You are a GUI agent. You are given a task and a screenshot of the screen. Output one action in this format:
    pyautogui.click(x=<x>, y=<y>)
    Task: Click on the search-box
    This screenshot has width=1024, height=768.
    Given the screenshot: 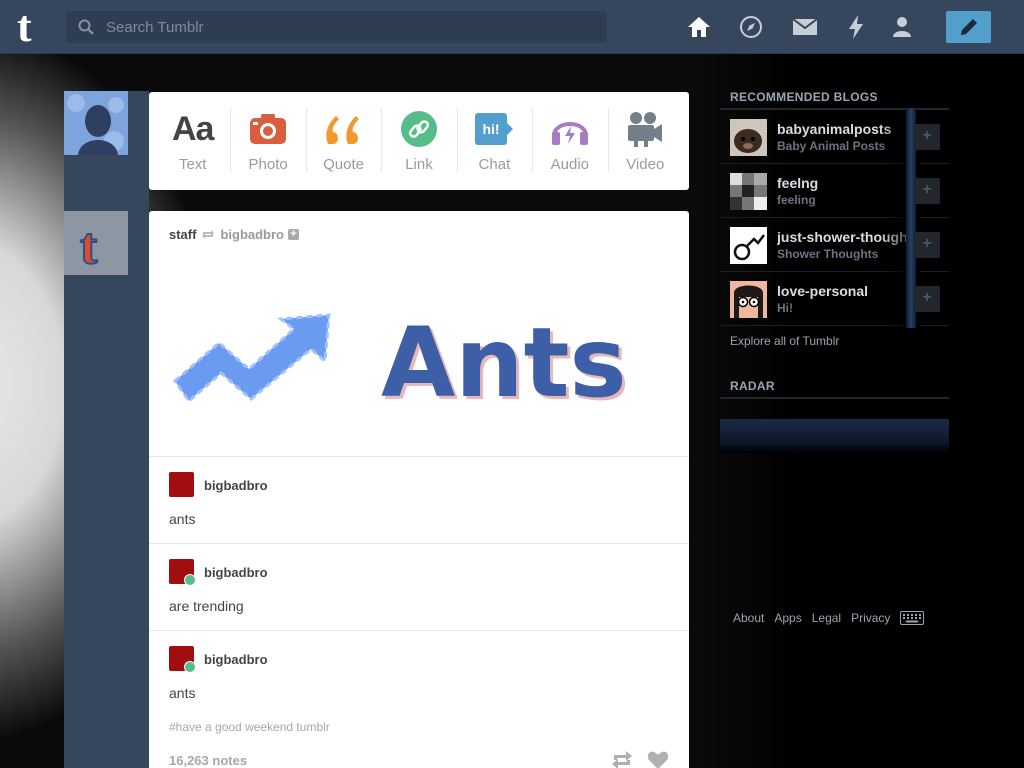 What is the action you would take?
    pyautogui.click(x=336, y=27)
    